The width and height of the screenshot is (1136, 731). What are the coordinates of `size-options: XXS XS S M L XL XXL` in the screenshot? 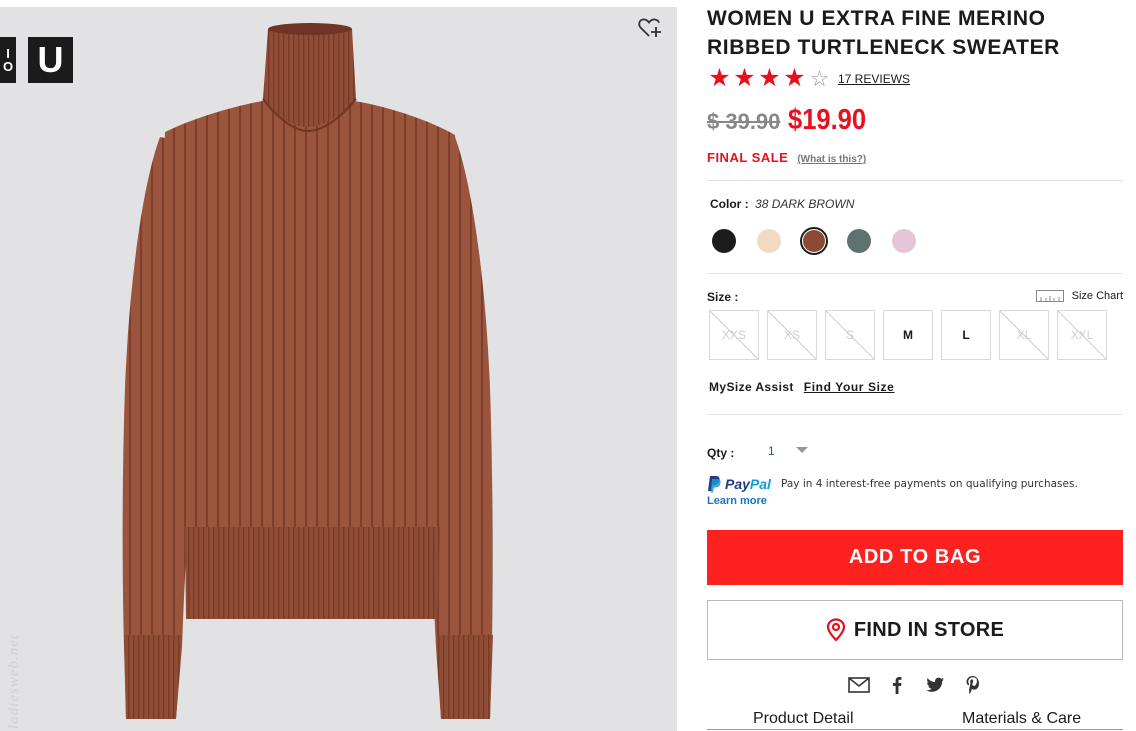 It's located at (912, 335).